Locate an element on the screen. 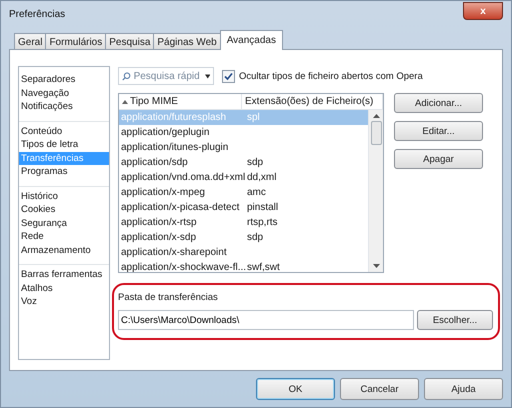 The image size is (512, 408). search-icon is located at coordinates (126, 76).